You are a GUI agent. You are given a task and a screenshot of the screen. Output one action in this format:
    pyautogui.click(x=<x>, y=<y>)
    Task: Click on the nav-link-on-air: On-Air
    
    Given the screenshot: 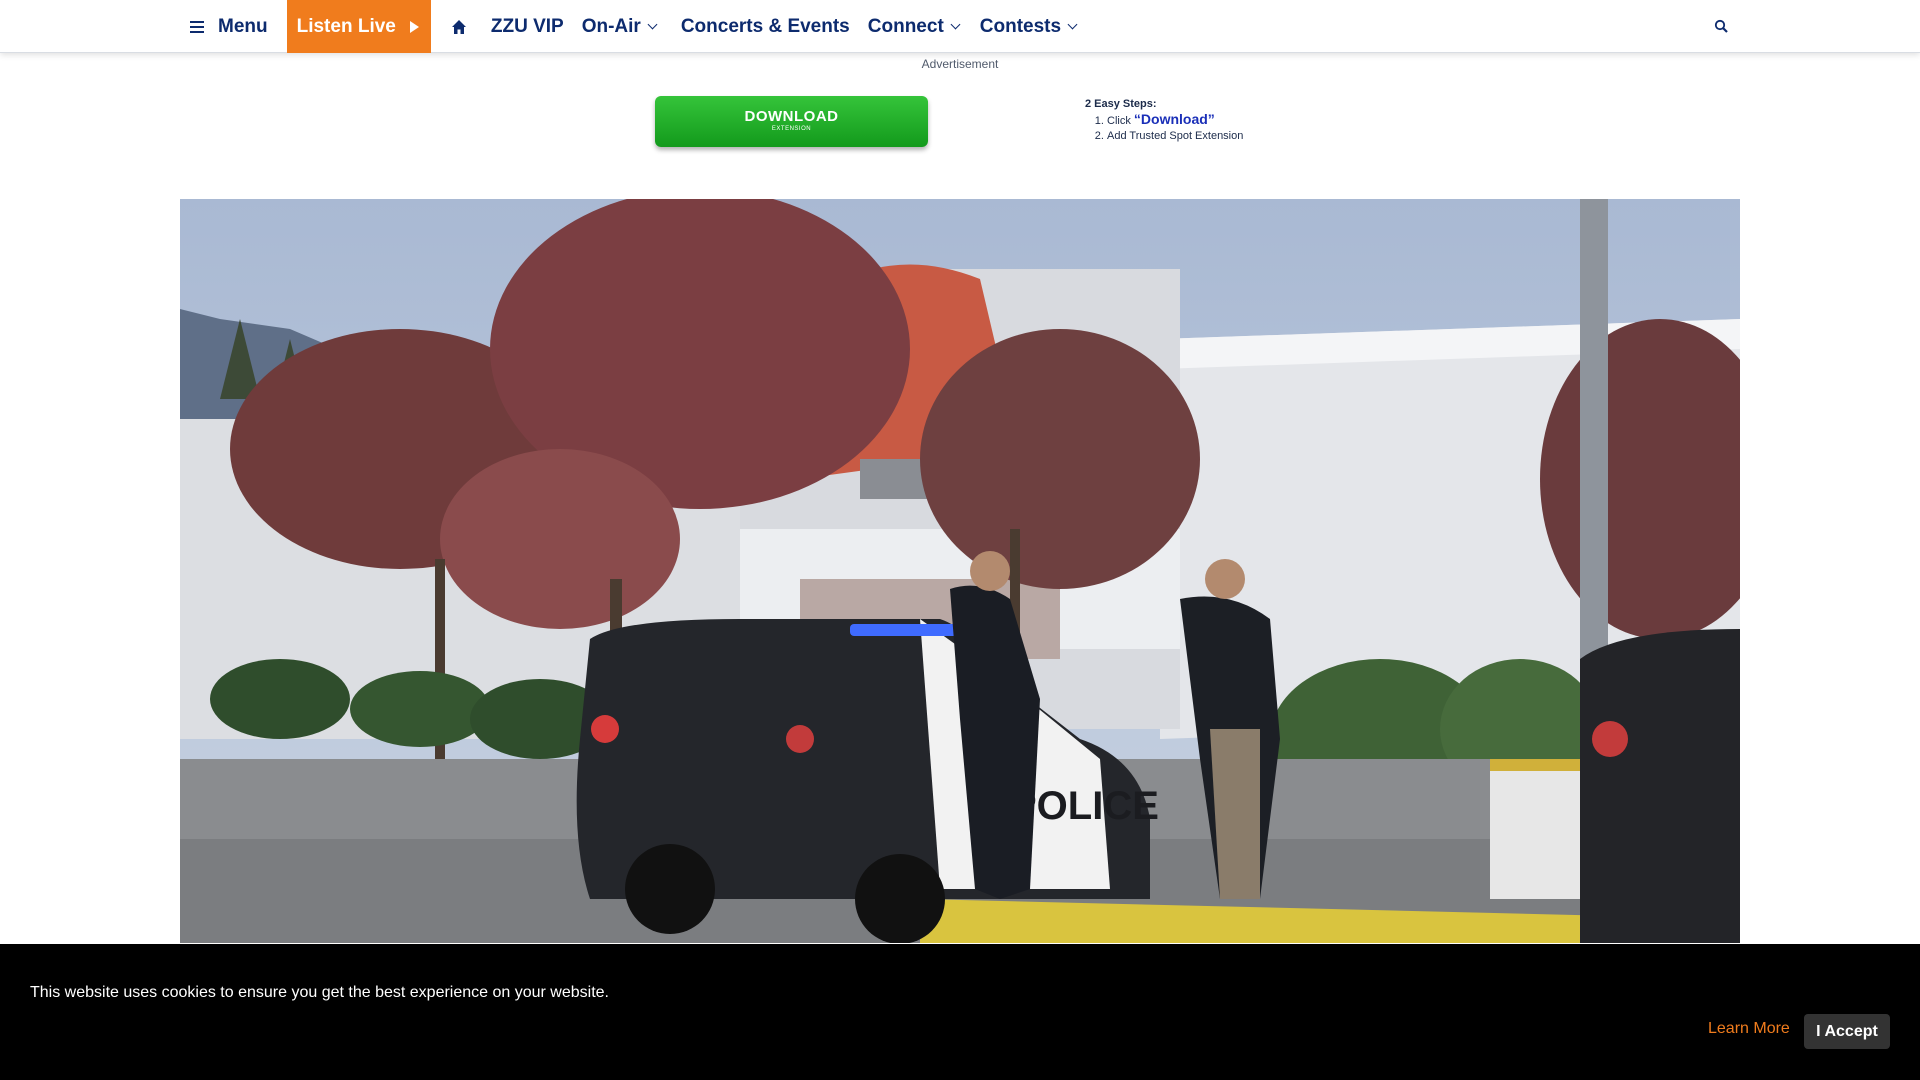 What is the action you would take?
    pyautogui.click(x=619, y=26)
    